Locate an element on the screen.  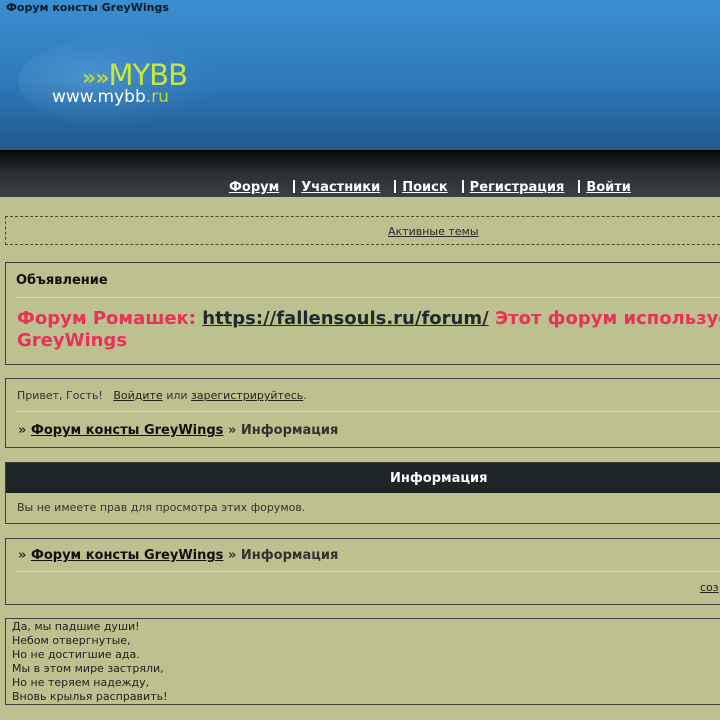
register-link: зарегистрируйтесь is located at coordinates (247, 395).